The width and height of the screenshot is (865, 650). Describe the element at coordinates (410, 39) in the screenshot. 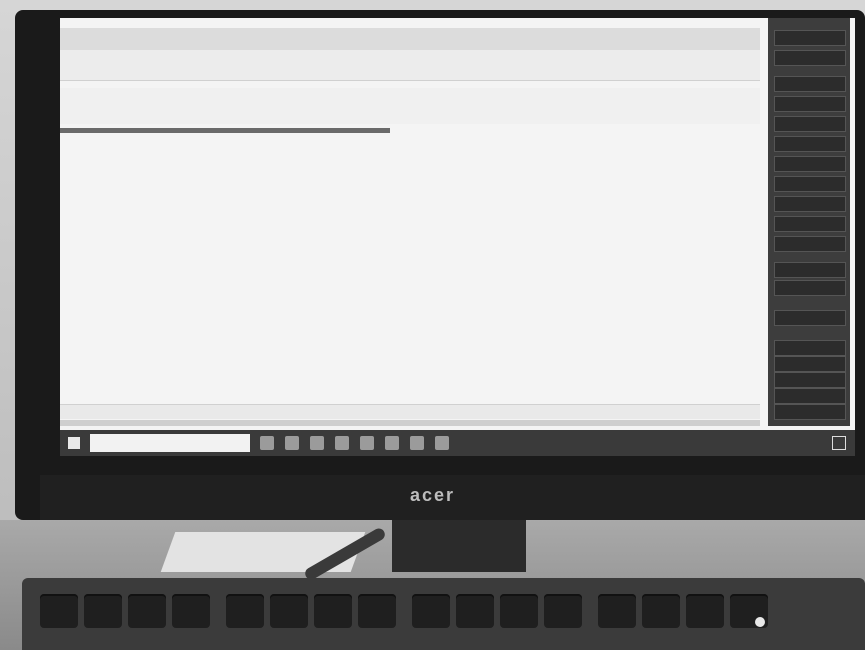

I see `app-title-bar` at that location.